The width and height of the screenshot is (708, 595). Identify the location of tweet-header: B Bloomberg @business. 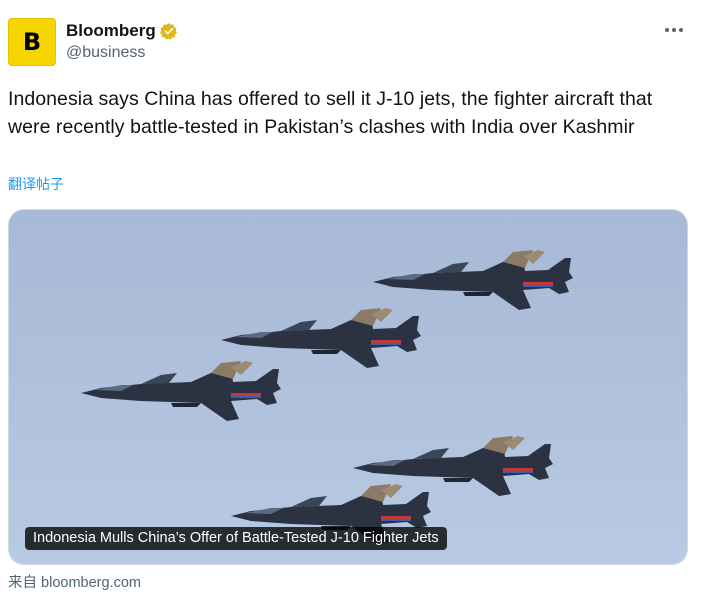
(350, 44).